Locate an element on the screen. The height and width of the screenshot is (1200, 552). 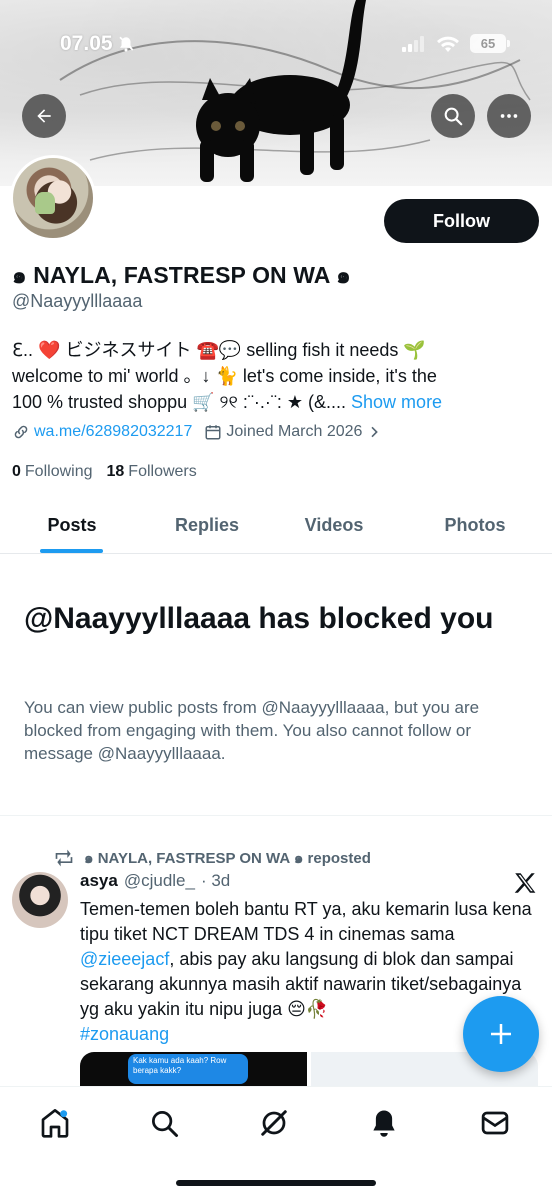
repost-icon is located at coordinates (64, 858).